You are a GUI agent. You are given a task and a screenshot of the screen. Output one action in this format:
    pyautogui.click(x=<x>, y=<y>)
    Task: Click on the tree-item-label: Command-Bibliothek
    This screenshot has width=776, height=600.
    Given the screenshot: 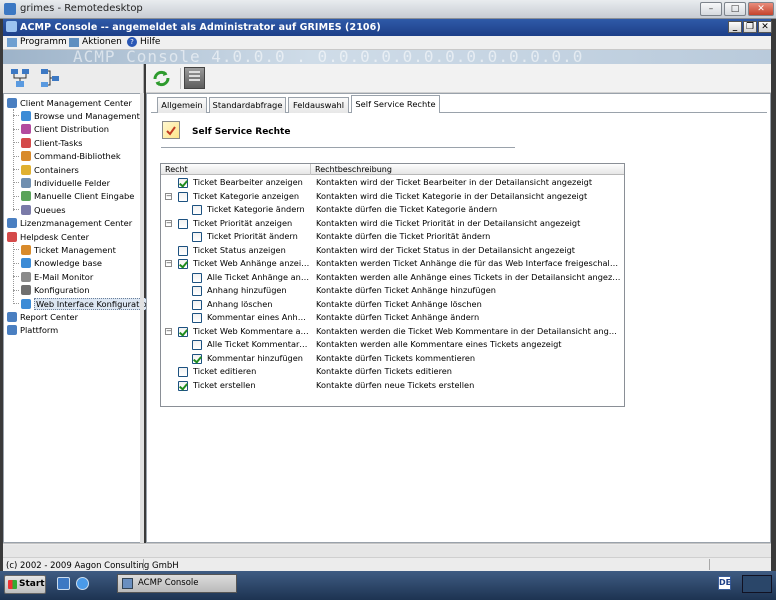 What is the action you would take?
    pyautogui.click(x=77, y=156)
    